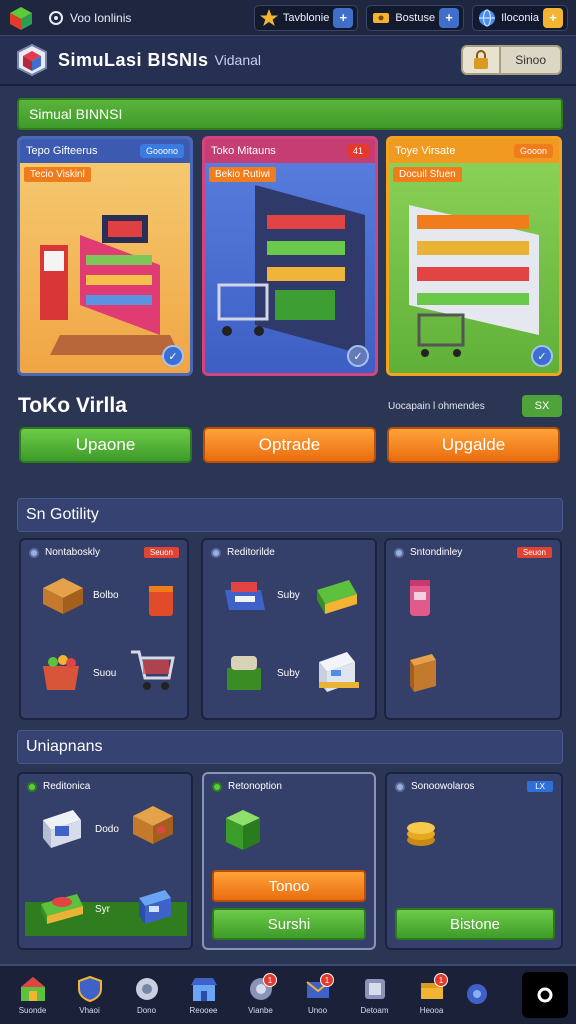  Describe the element at coordinates (381, 17) in the screenshot. I see `ticket-icon` at that location.